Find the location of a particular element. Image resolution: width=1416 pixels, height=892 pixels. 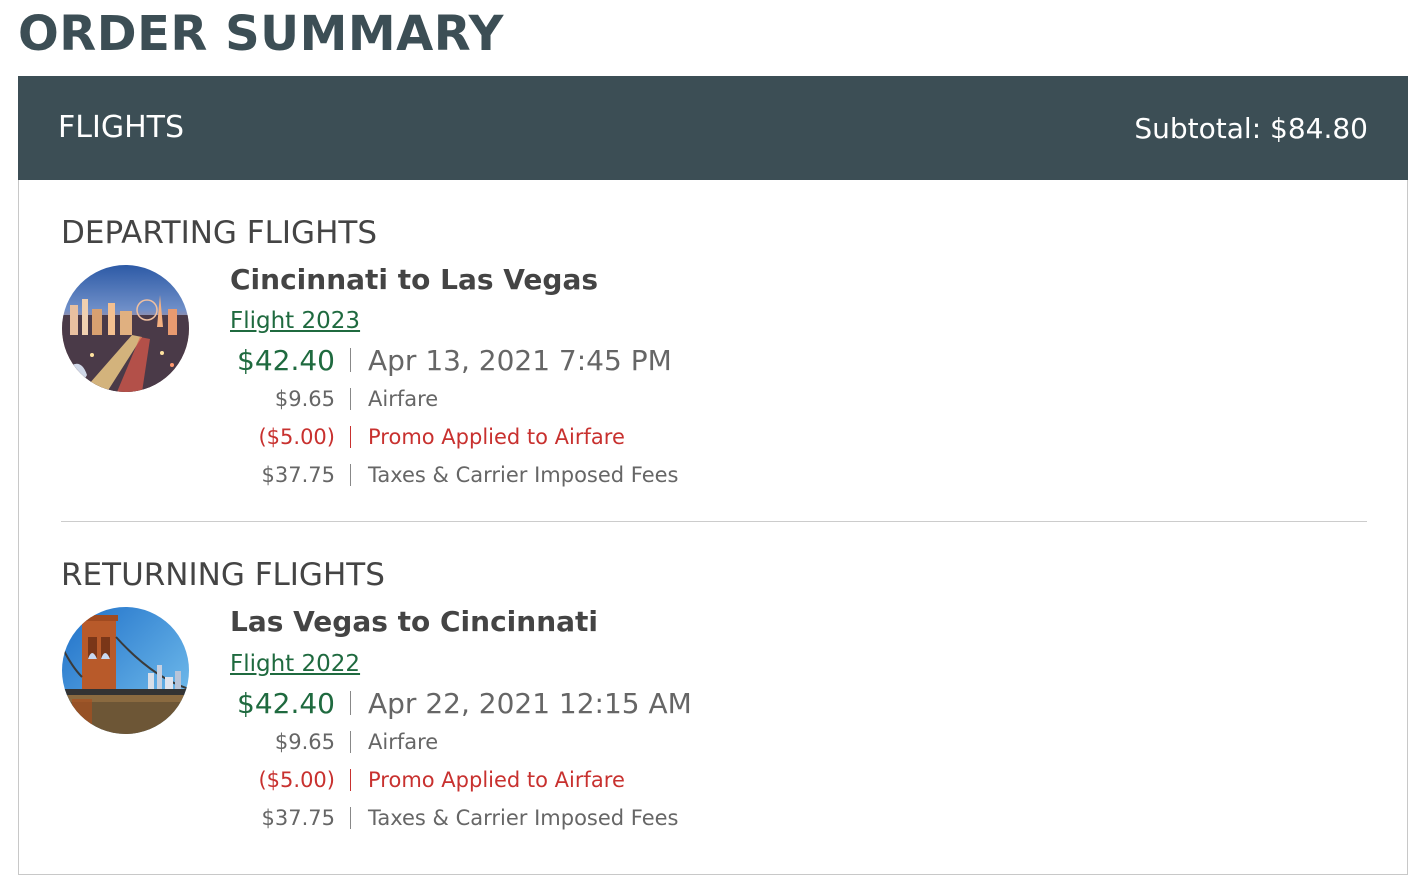

departing-total-price: $42.40 is located at coordinates (286, 360).